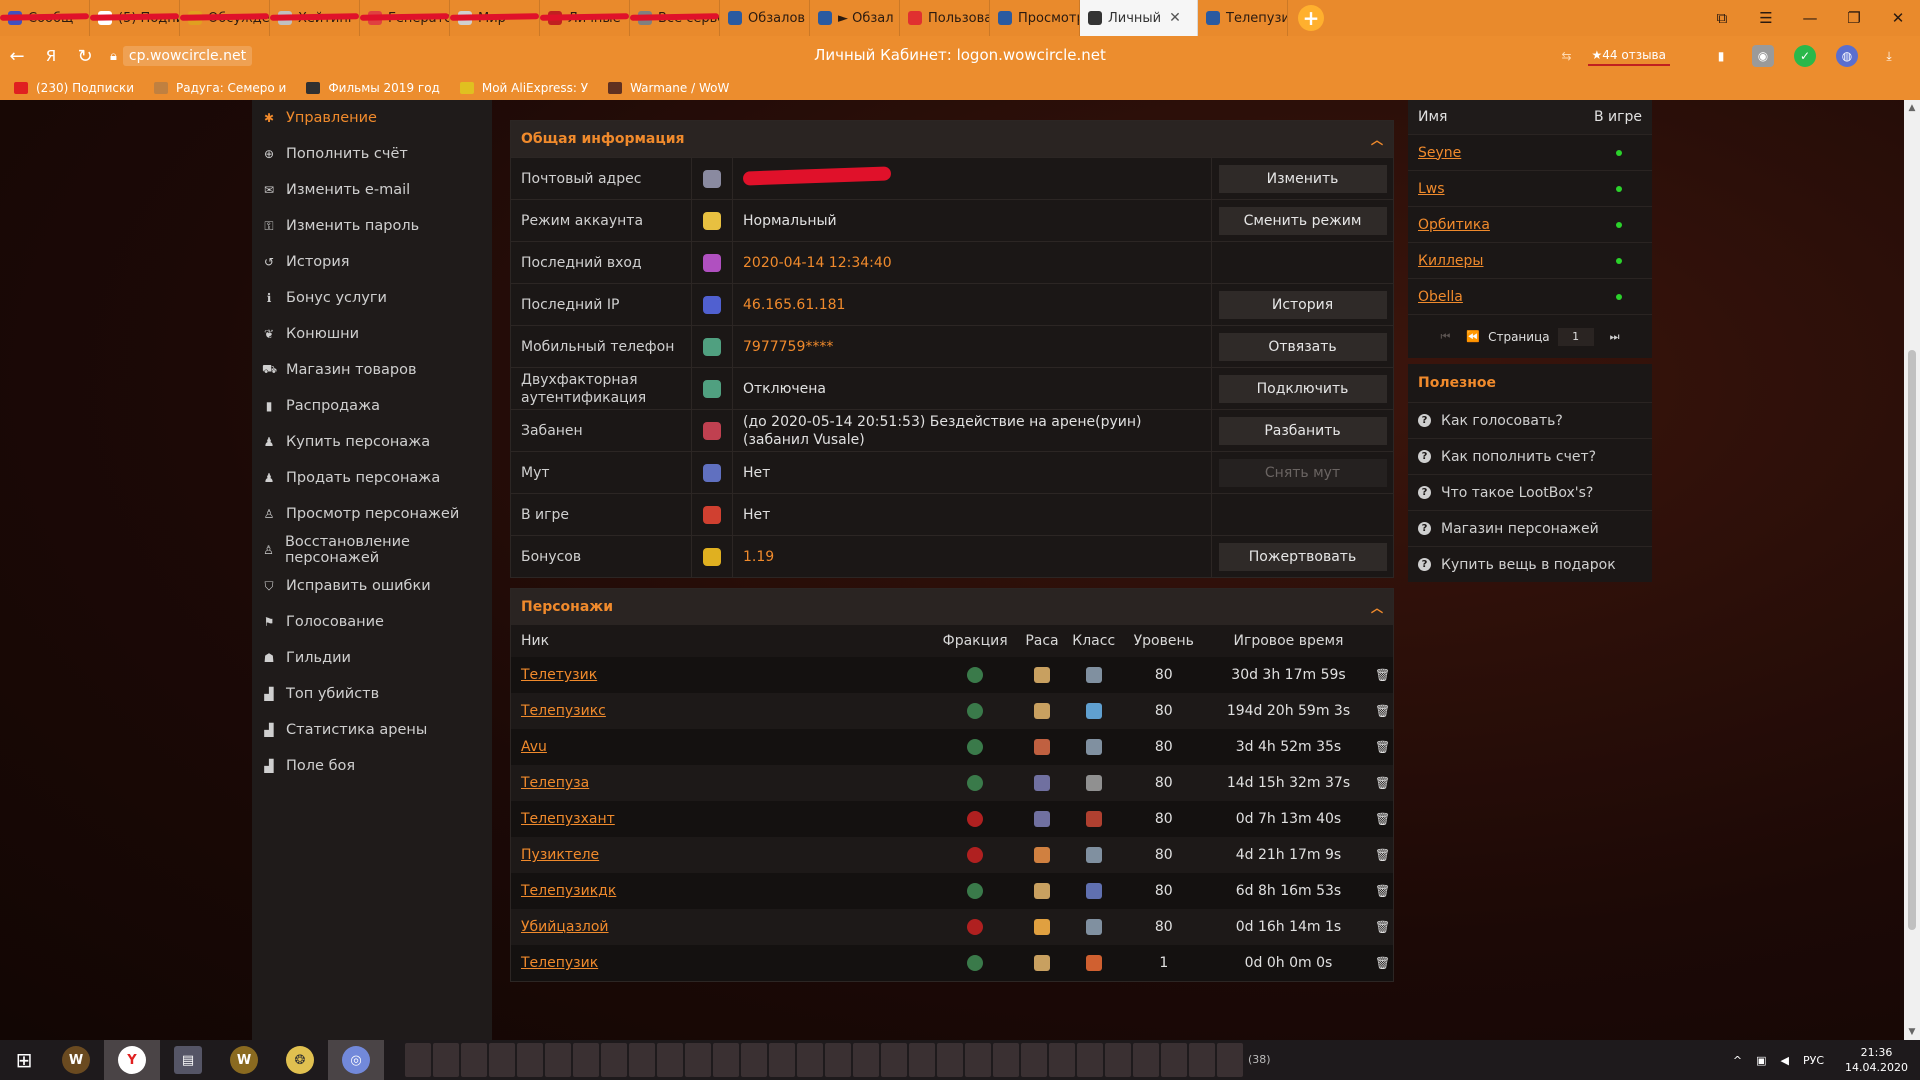  Describe the element at coordinates (372, 658) in the screenshot. I see `sidebar-item: ☗ Гильдии` at that location.